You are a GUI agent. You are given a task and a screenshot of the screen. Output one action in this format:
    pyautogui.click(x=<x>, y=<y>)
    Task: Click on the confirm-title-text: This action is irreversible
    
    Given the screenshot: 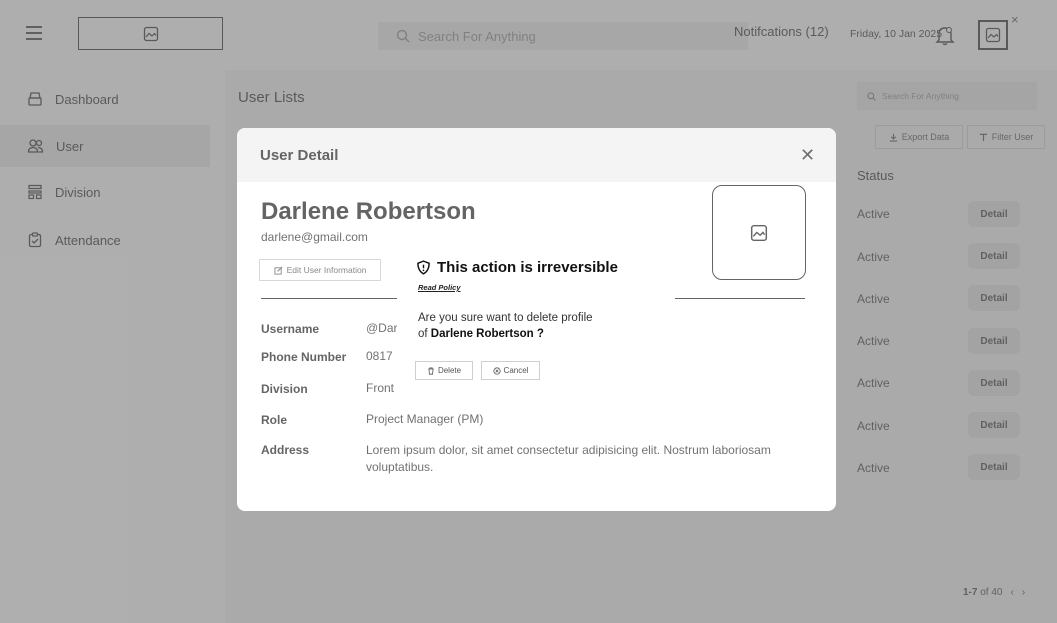 What is the action you would take?
    pyautogui.click(x=527, y=267)
    